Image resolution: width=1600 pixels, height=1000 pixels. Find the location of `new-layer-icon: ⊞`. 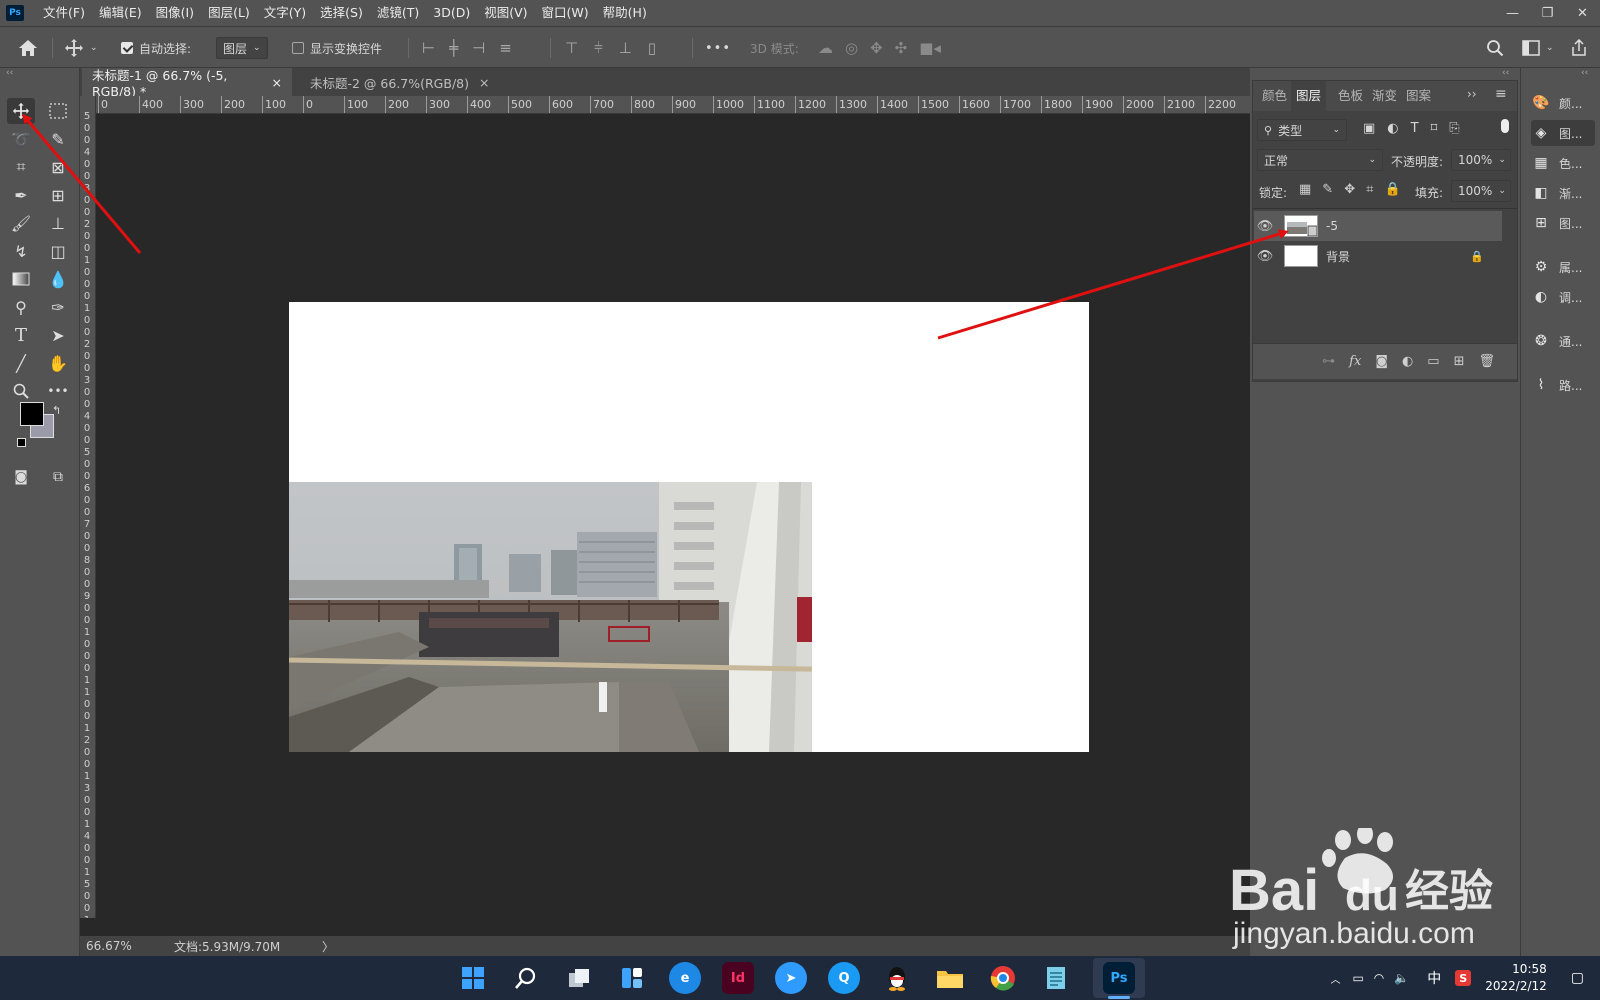

new-layer-icon: ⊞ is located at coordinates (1459, 361).